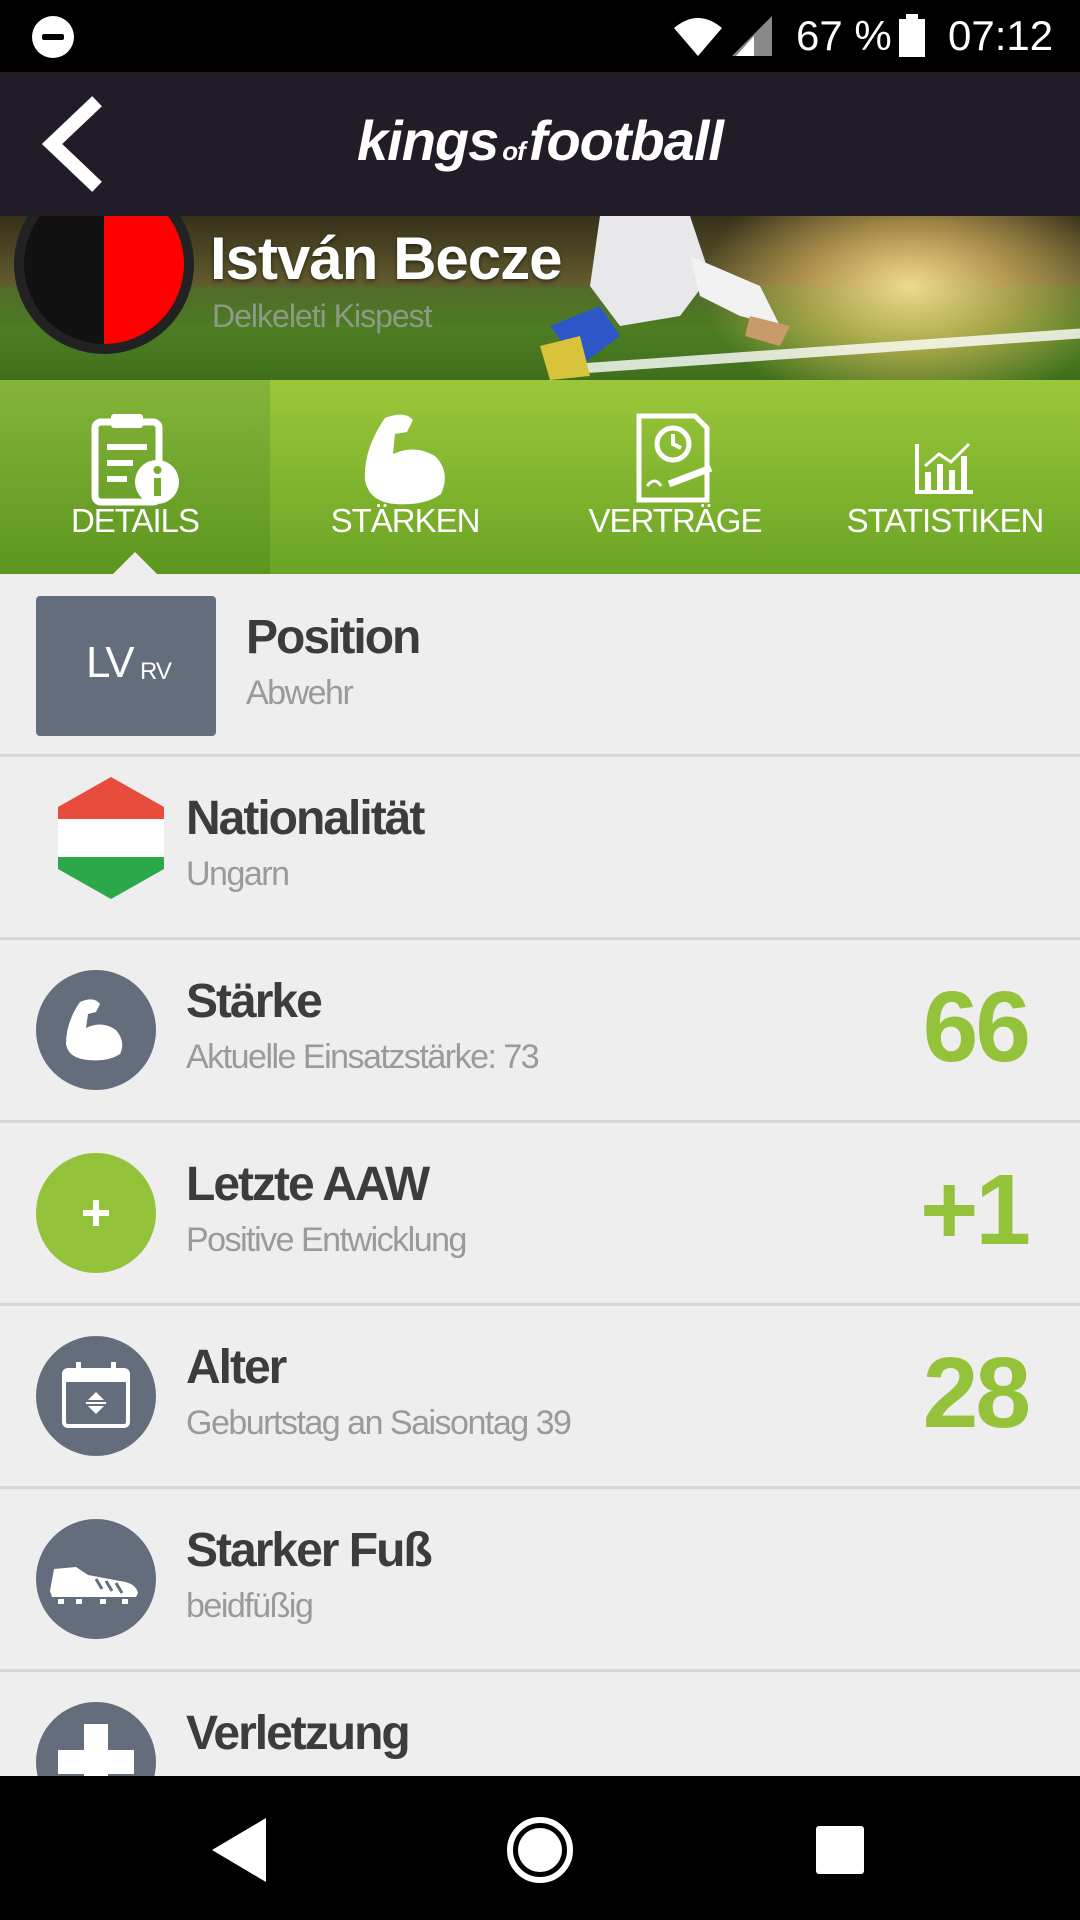 The height and width of the screenshot is (1920, 1080). I want to click on strength-icon-circle, so click(96, 1030).